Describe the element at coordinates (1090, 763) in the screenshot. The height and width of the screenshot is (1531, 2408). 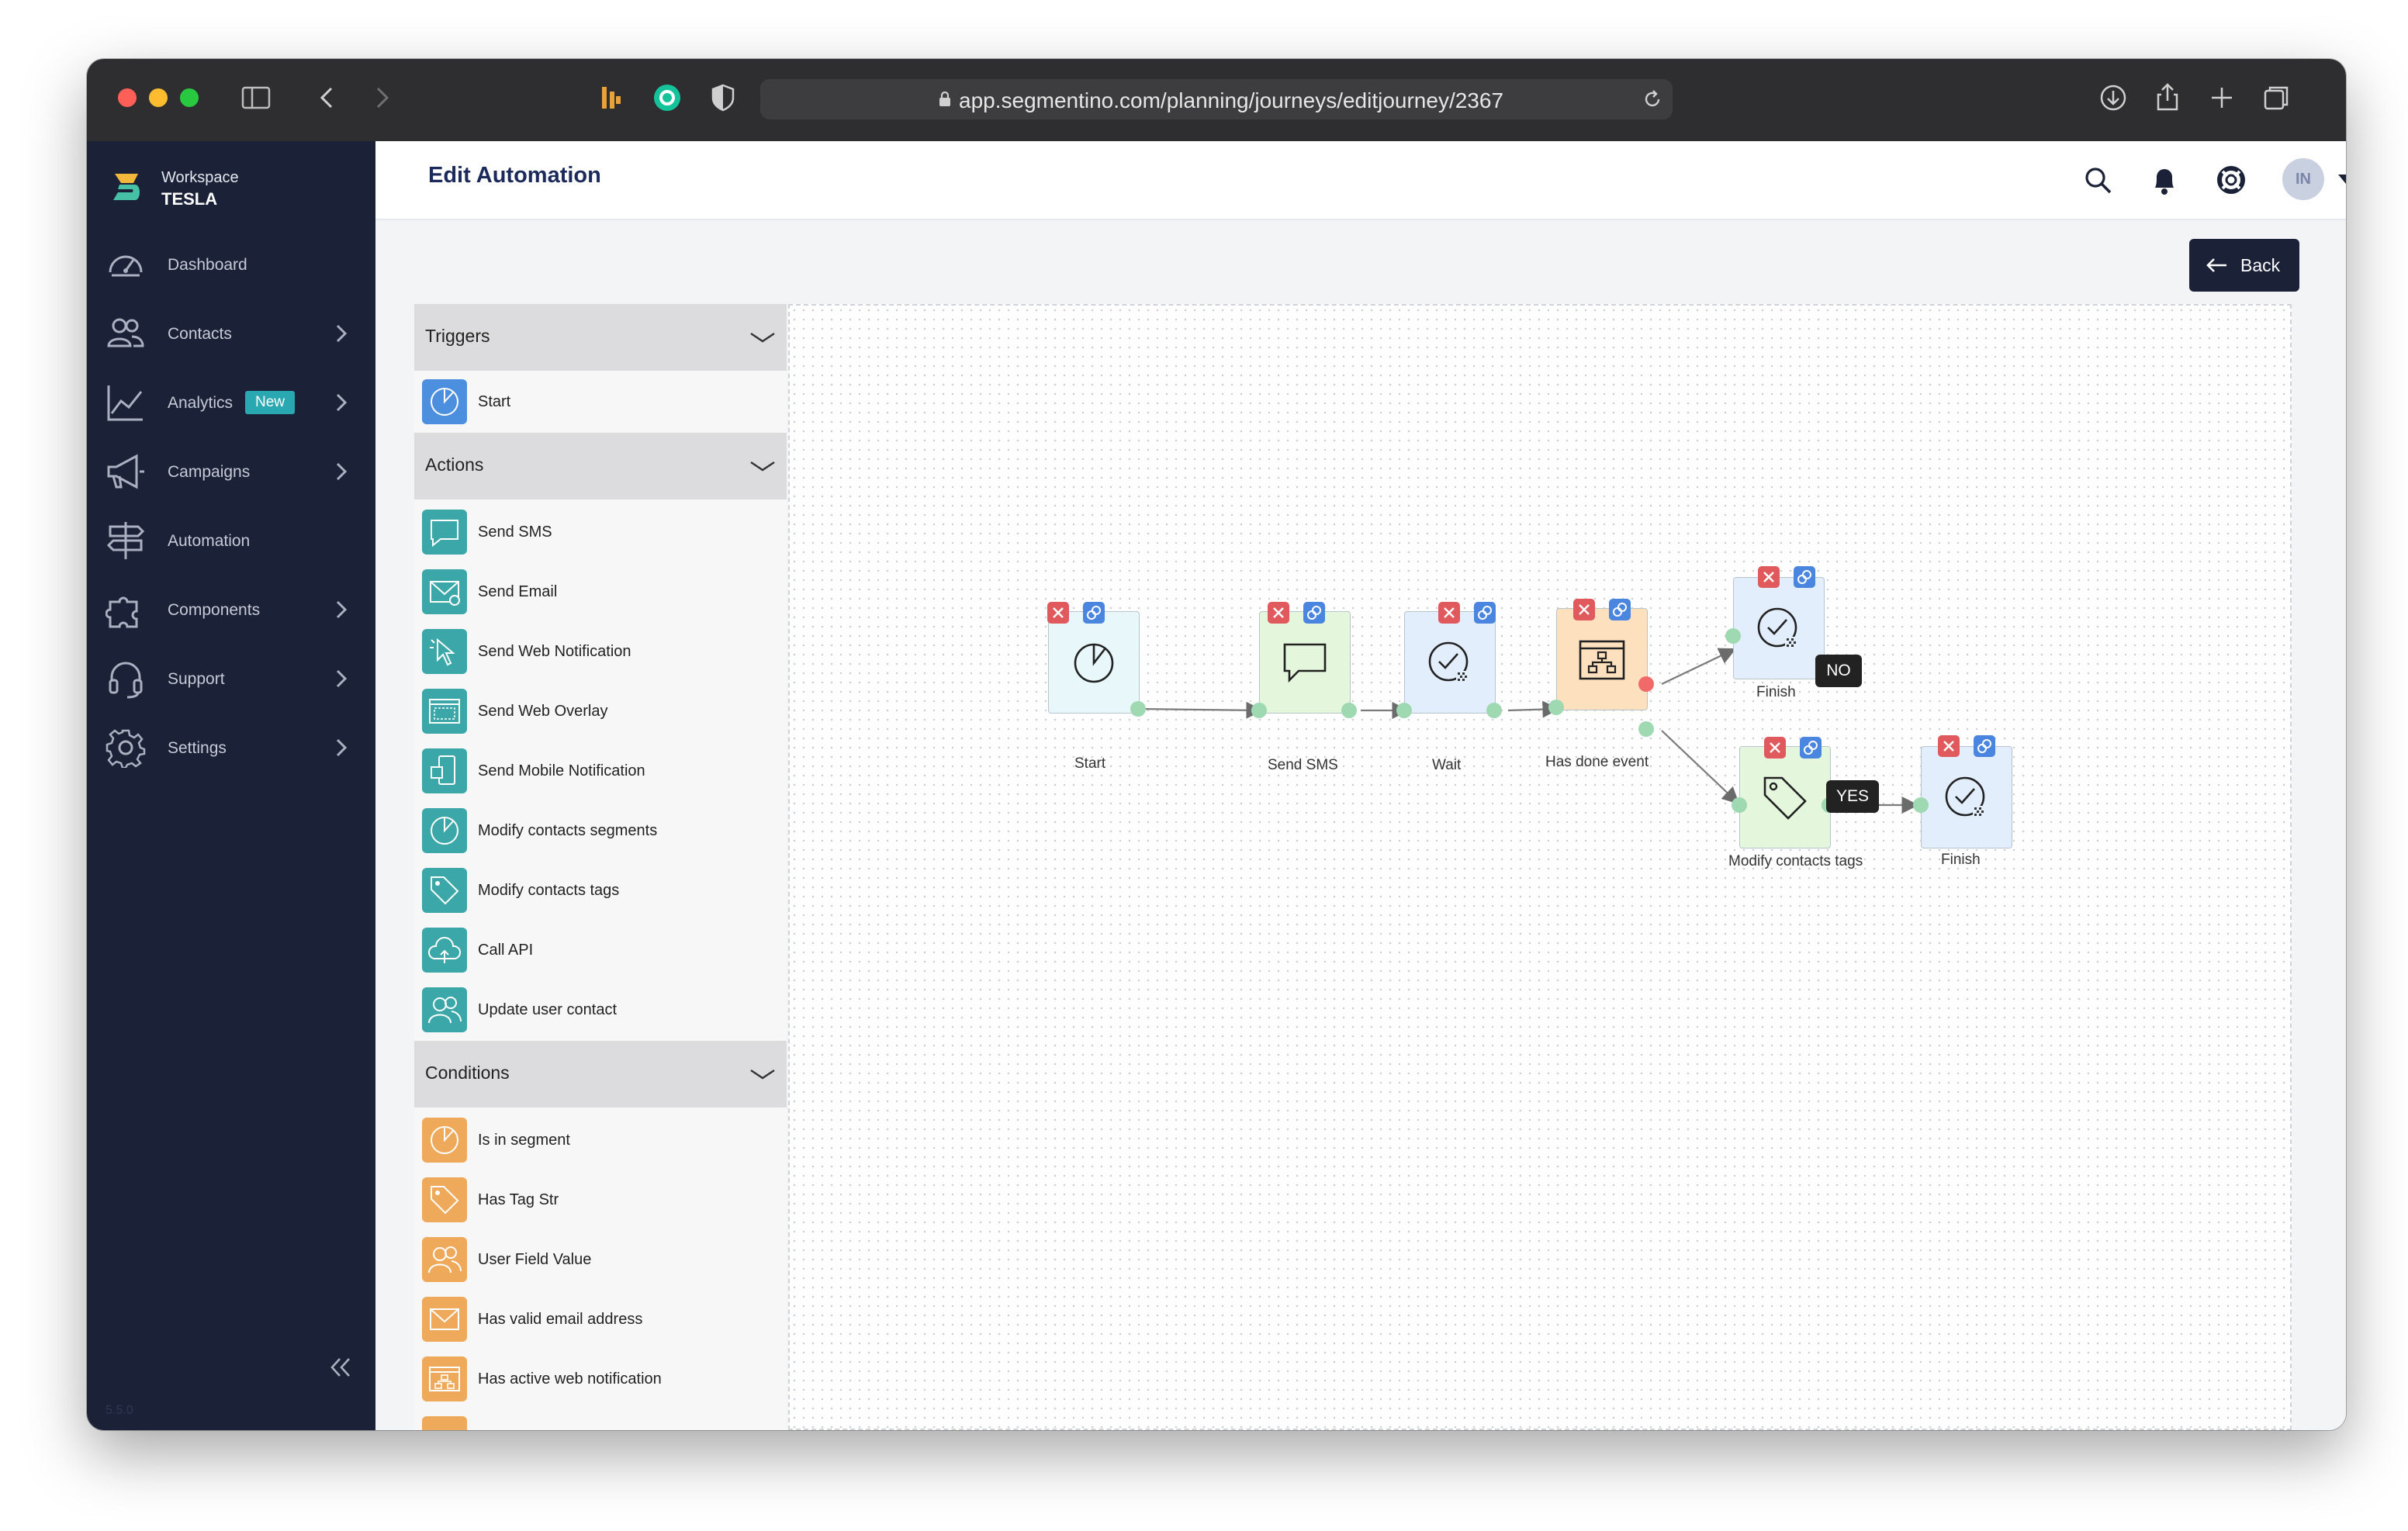
I see `flow-node-label: Start` at that location.